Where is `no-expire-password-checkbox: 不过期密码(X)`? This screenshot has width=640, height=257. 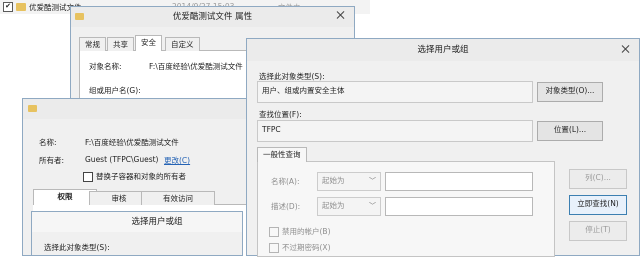 no-expire-password-checkbox: 不过期密码(X) is located at coordinates (300, 247).